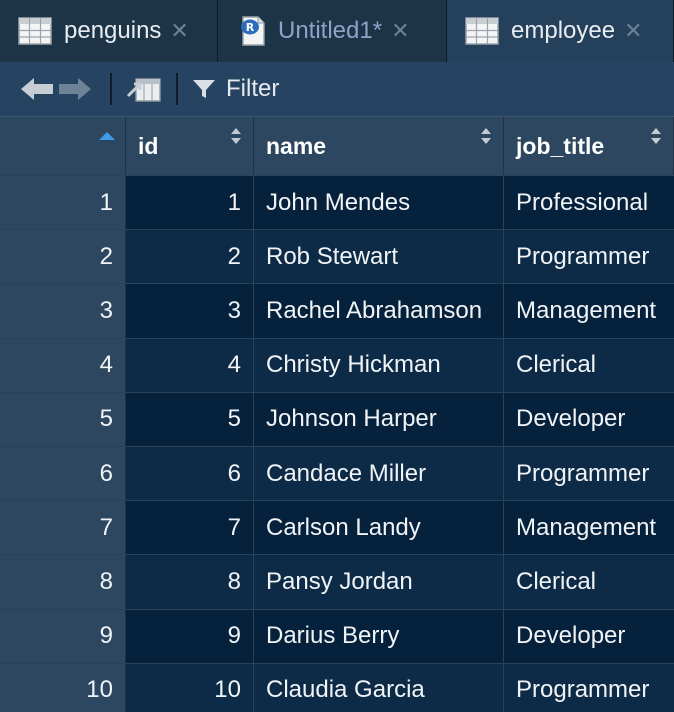  What do you see at coordinates (379, 203) in the screenshot?
I see `name-cell: John Mendes` at bounding box center [379, 203].